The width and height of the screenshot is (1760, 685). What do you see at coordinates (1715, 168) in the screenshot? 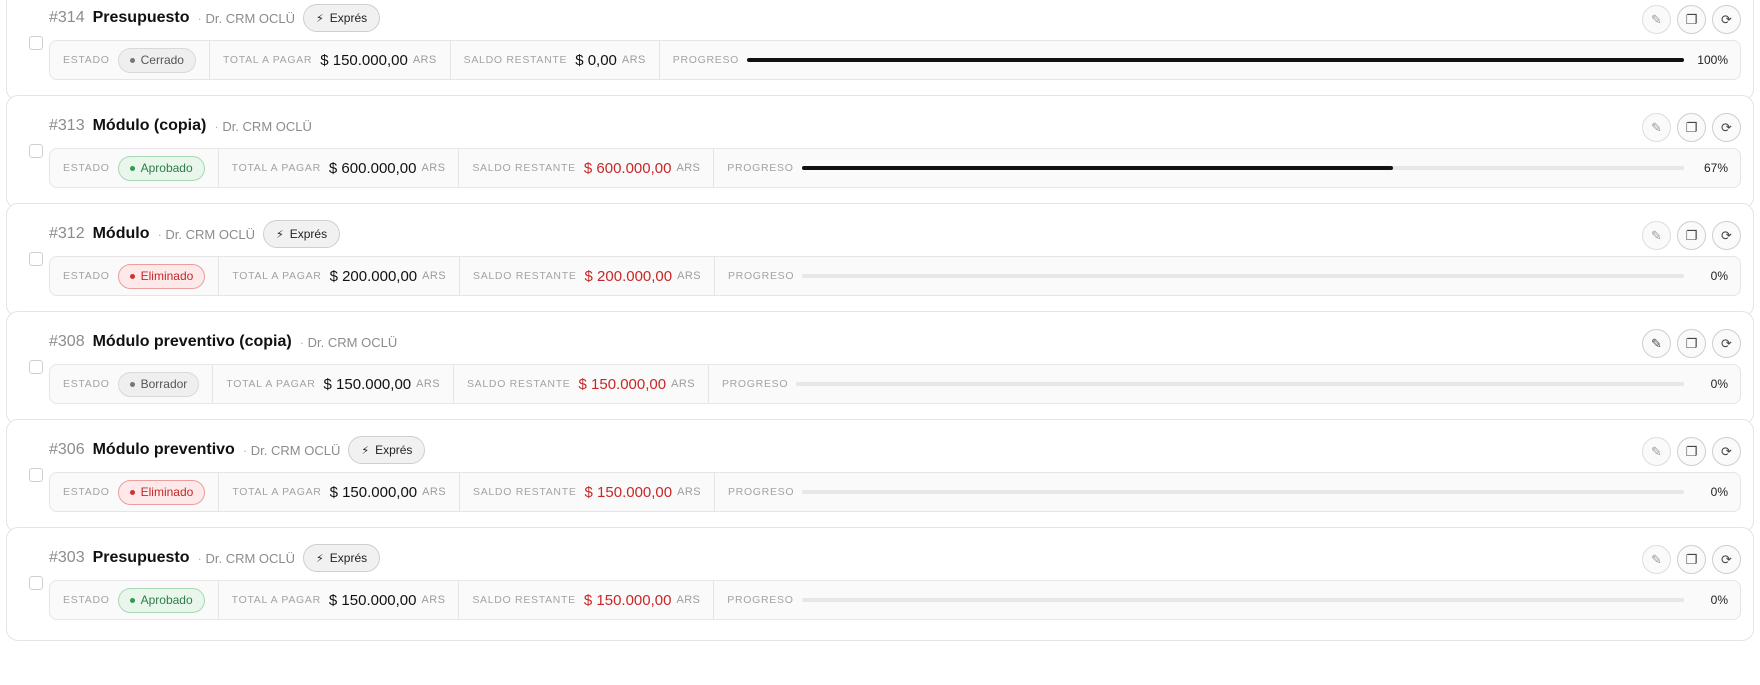
I see `progress-percent: 67%` at bounding box center [1715, 168].